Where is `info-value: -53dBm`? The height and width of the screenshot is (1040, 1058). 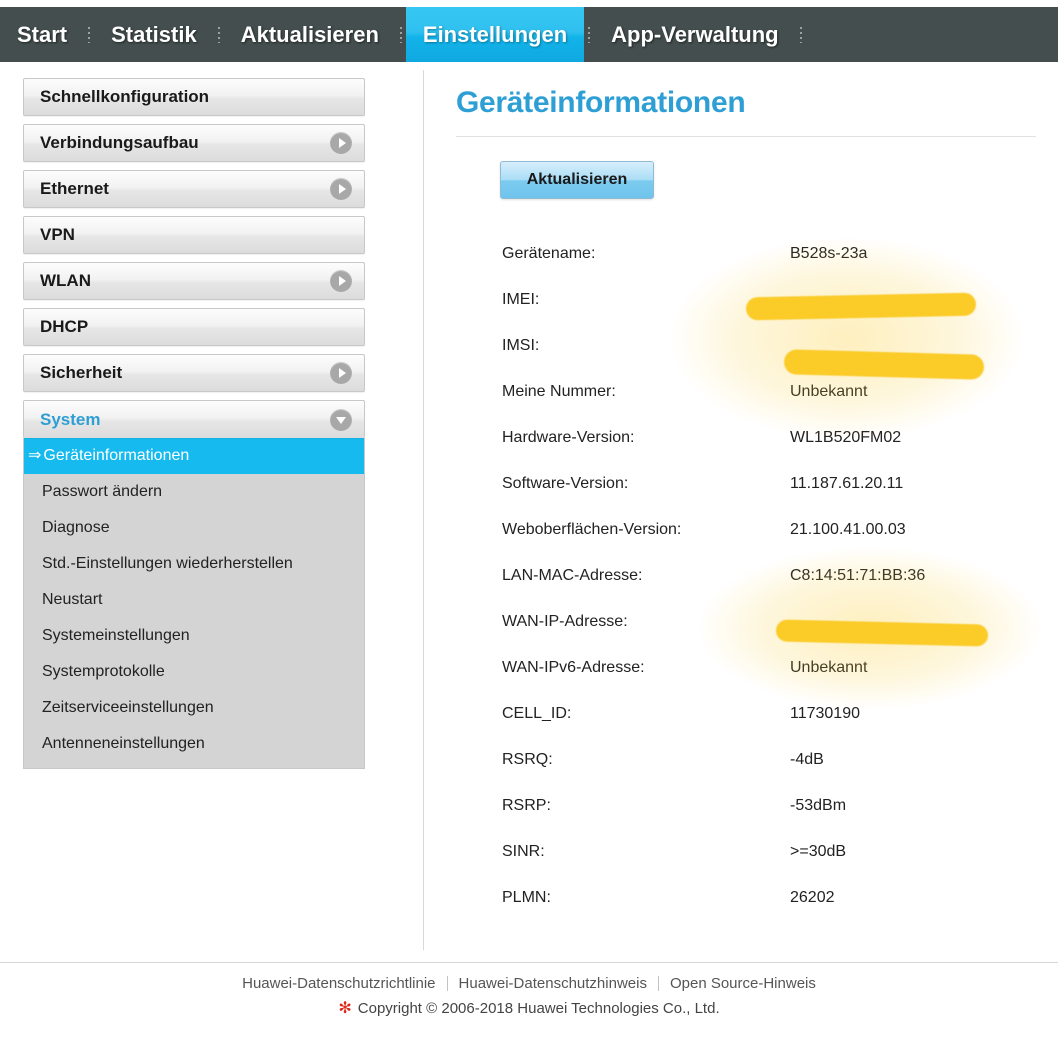
info-value: -53dBm is located at coordinates (818, 805).